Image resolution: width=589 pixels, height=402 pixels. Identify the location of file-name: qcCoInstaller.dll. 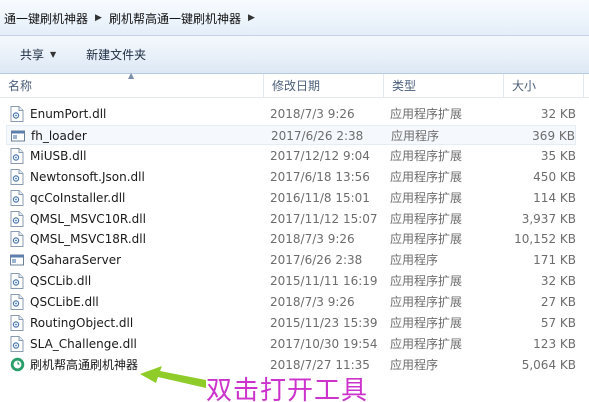
(78, 197).